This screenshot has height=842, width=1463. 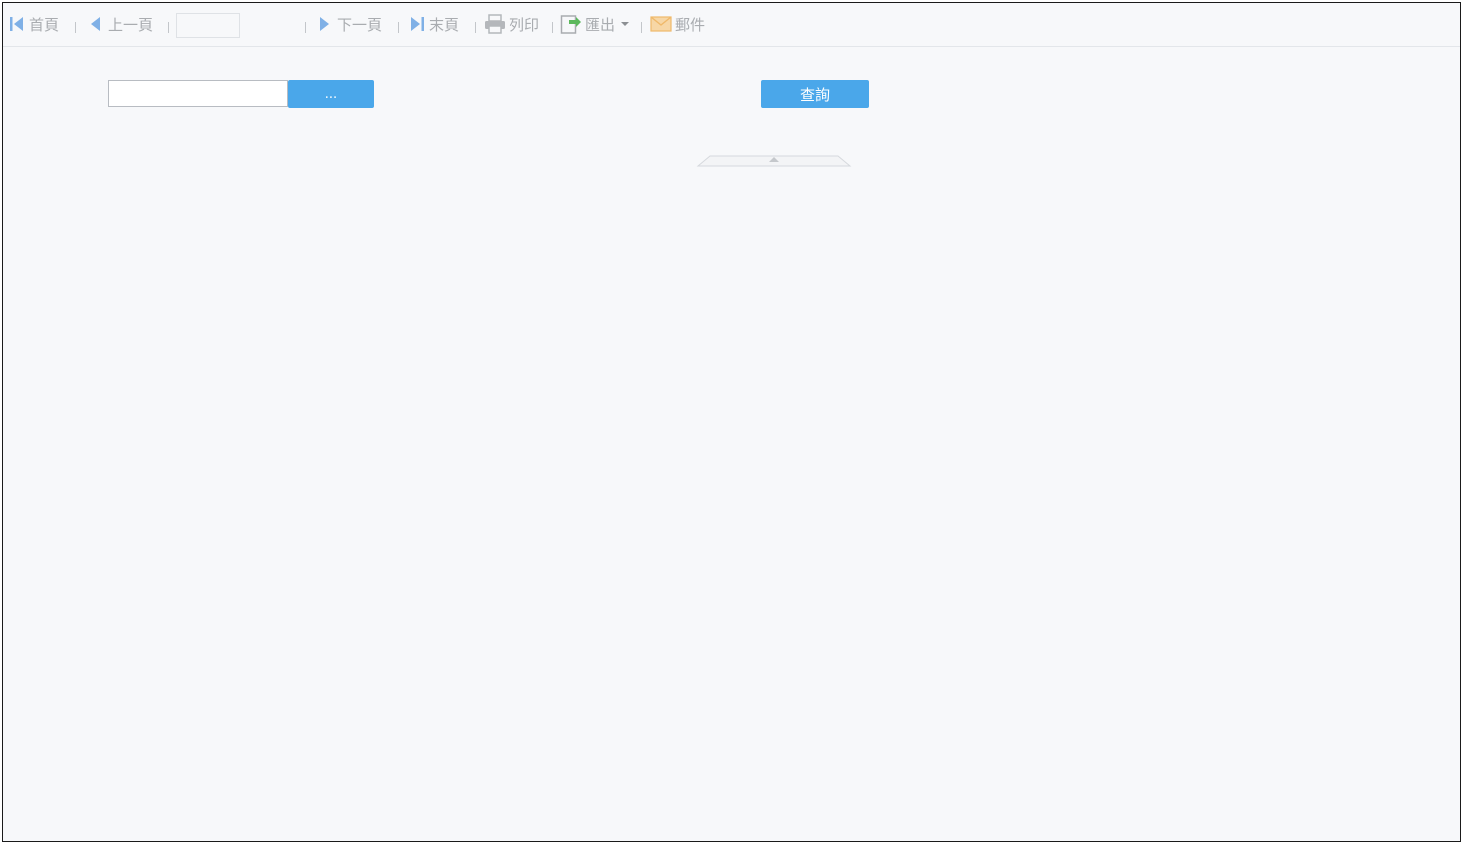 What do you see at coordinates (524, 24) in the screenshot?
I see `print-label: 列印` at bounding box center [524, 24].